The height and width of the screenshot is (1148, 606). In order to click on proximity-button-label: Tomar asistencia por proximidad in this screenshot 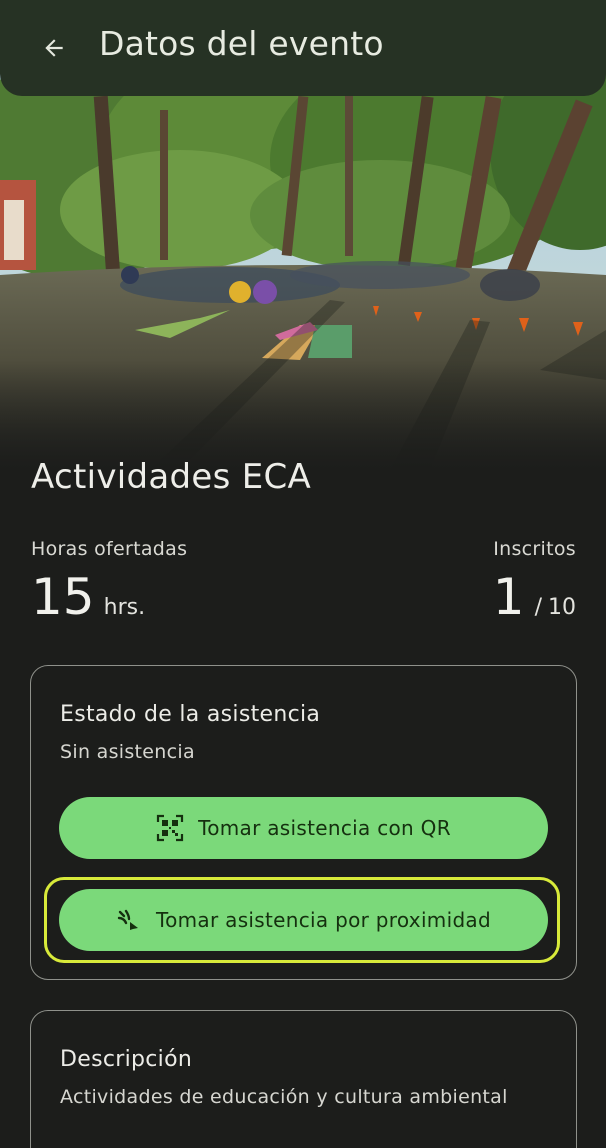, I will do `click(323, 920)`.